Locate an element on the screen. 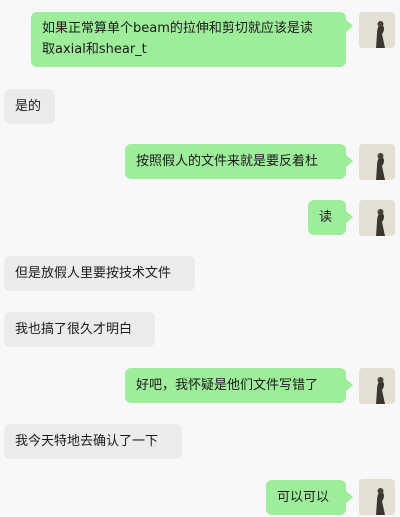 This screenshot has width=400, height=517. incoming-message-bubble: 我也搞了很久才明白 is located at coordinates (79, 329).